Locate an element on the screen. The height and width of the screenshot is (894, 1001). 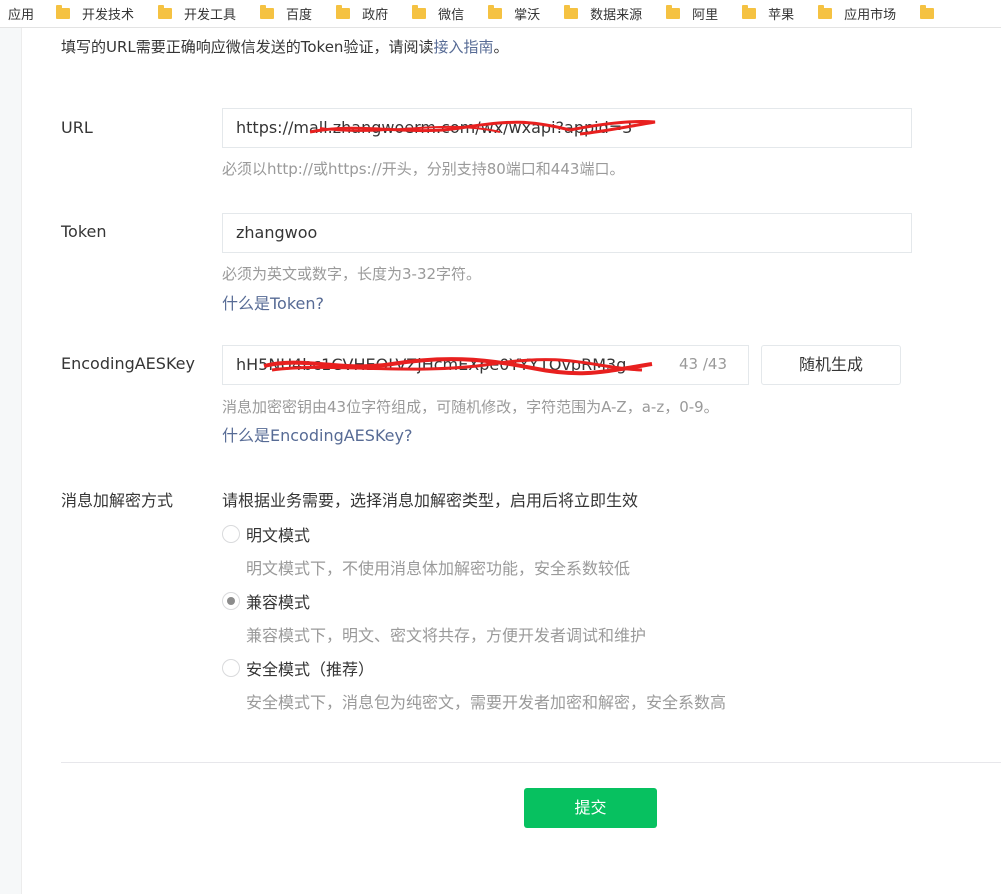
submit-button: 提交 is located at coordinates (590, 808).